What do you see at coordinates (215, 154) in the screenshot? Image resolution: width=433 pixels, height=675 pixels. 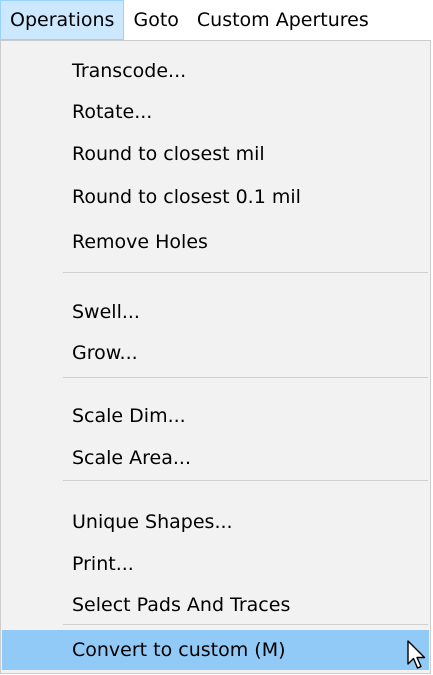 I see `menu-item-round-closest-mil: Round to closest mil` at bounding box center [215, 154].